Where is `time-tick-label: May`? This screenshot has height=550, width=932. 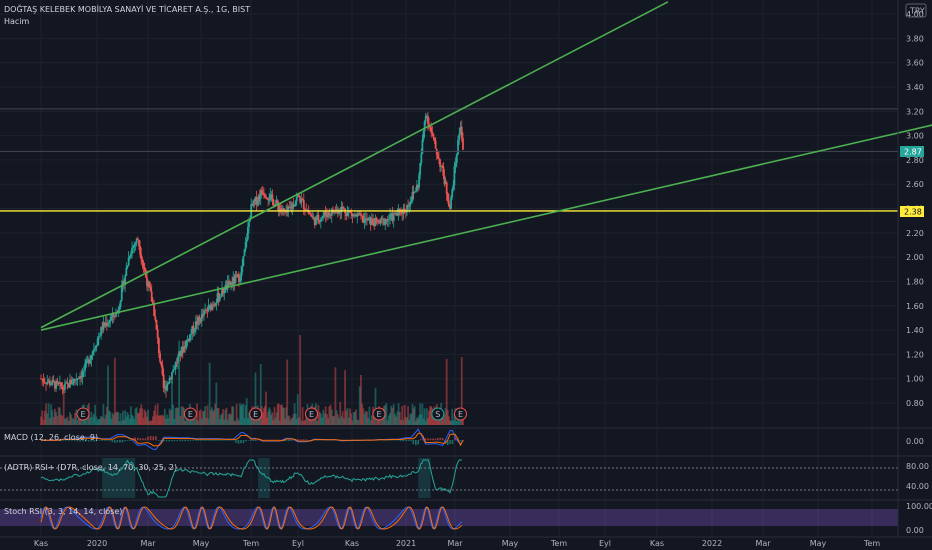 time-tick-label: May is located at coordinates (818, 543).